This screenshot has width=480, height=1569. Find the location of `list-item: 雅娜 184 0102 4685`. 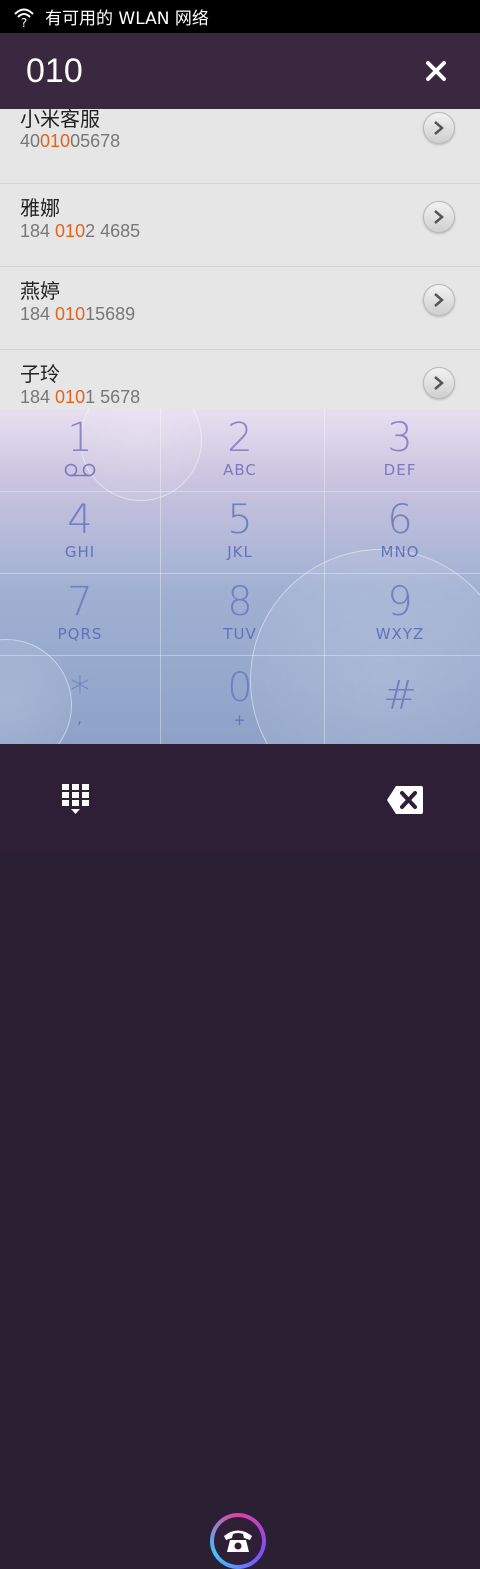

list-item: 雅娜 184 0102 4685 is located at coordinates (240, 225).